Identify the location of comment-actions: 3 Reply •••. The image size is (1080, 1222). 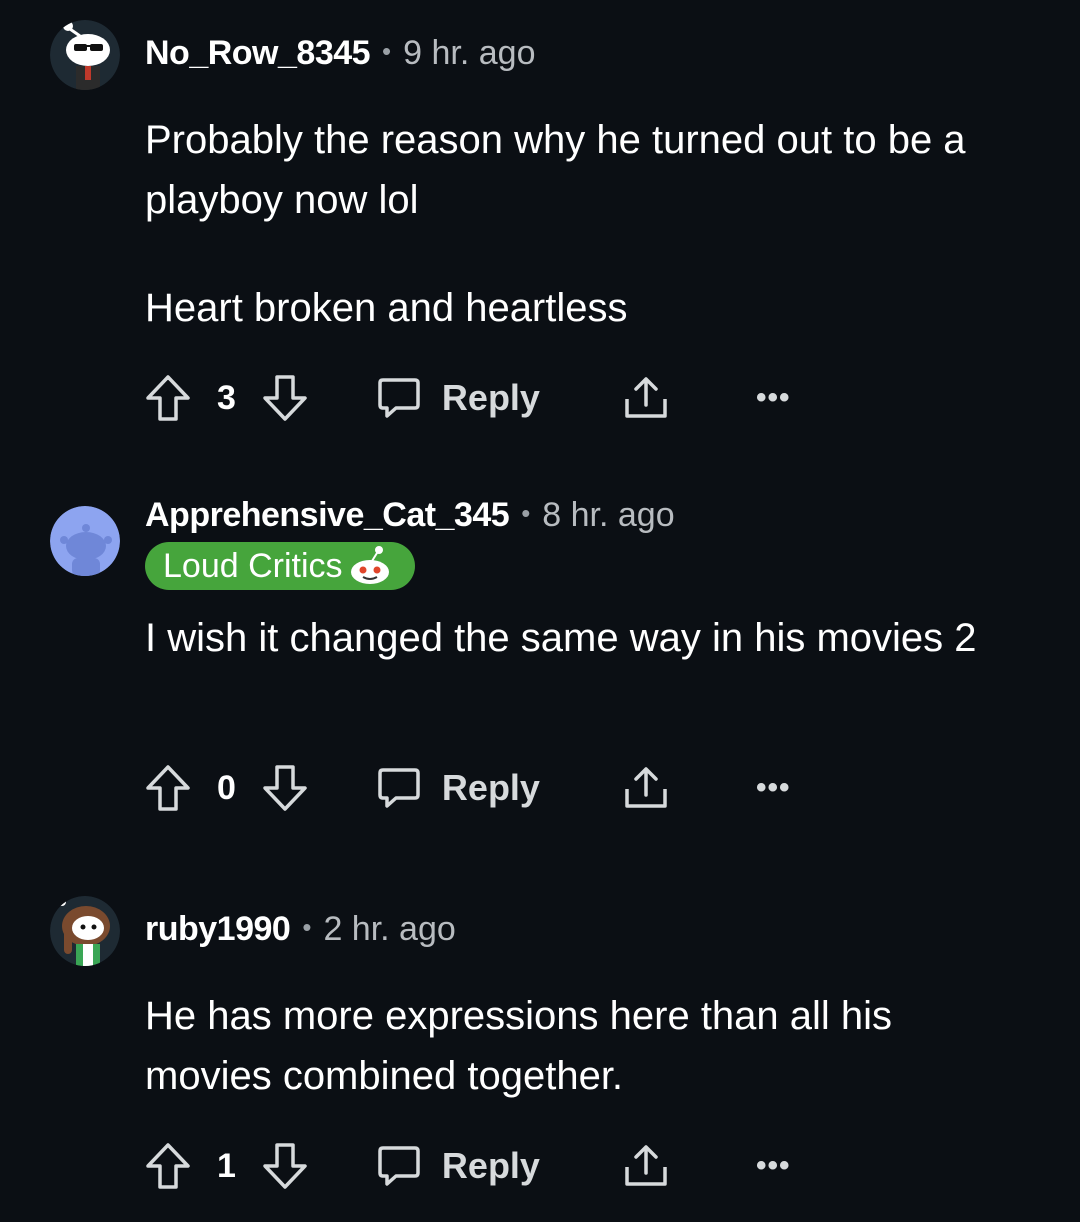
(467, 398).